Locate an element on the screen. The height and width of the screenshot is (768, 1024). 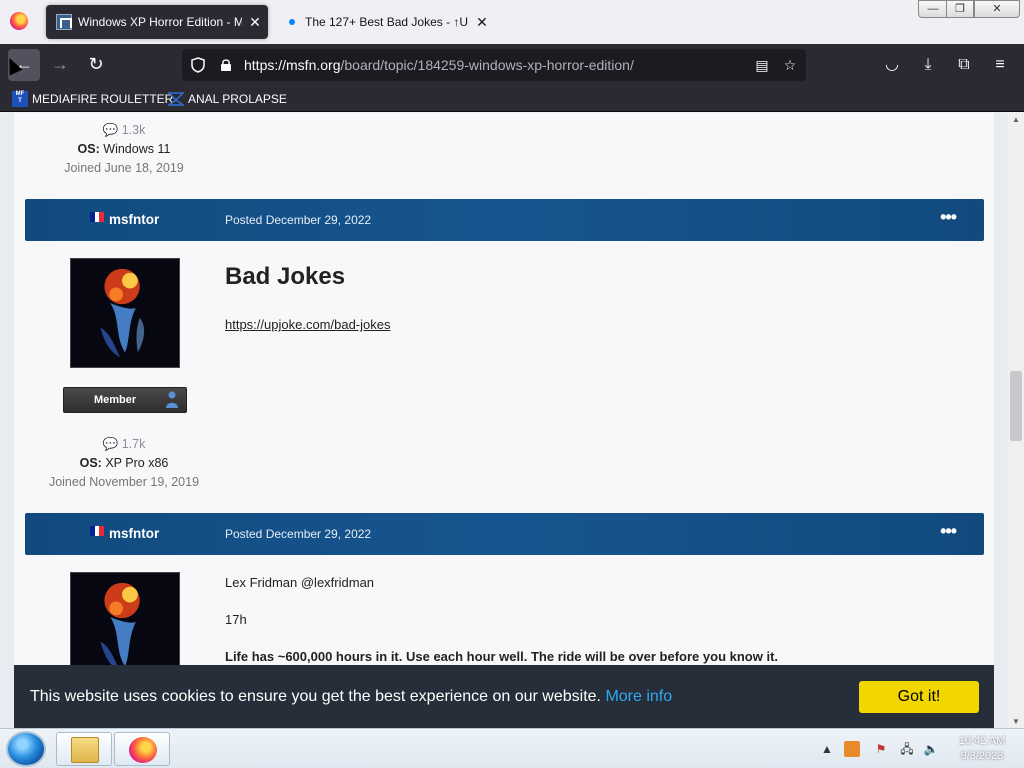
tab-upjoke: The 127+ Best Bad Jokes - ↑UPJOKE ✕ is located at coordinates (381, 22).